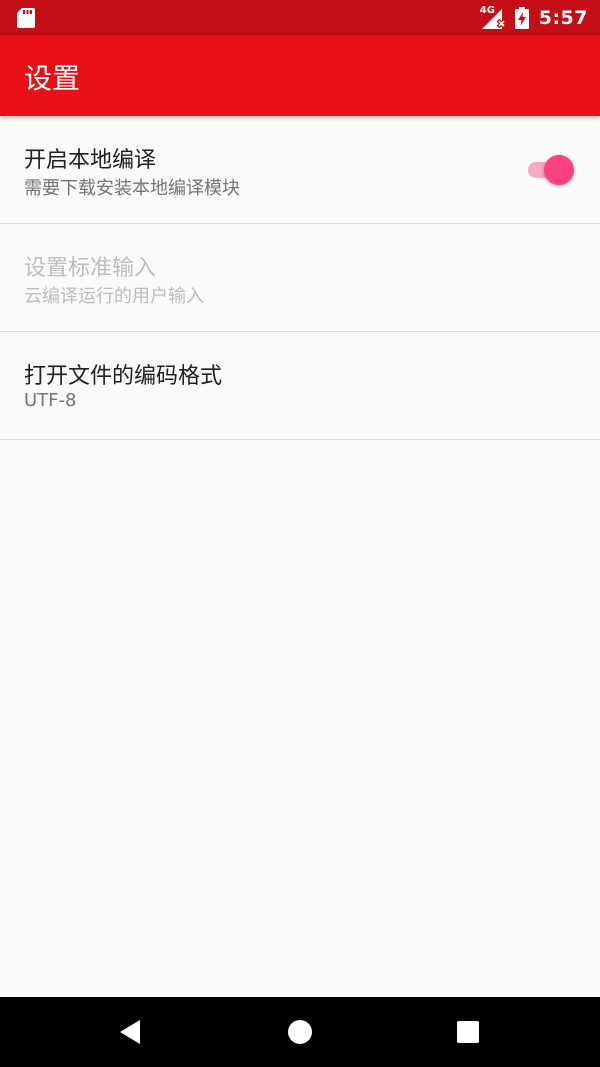 The image size is (600, 1067). Describe the element at coordinates (300, 170) in the screenshot. I see `pref-local-compile: 开启本地编译 需要下载安装本地编译模块` at that location.